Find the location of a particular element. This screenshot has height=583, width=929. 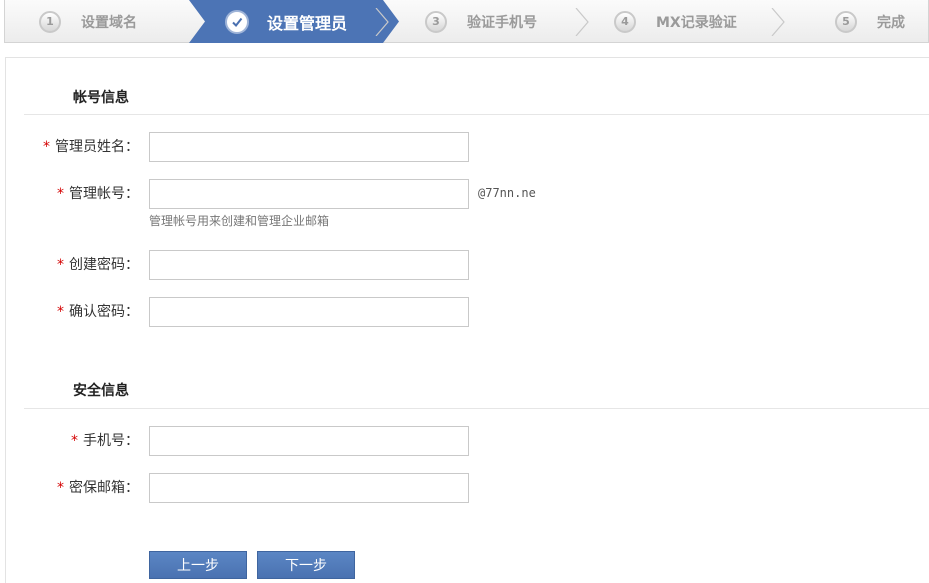

step-3: 3 验证手机号 is located at coordinates (481, 21).